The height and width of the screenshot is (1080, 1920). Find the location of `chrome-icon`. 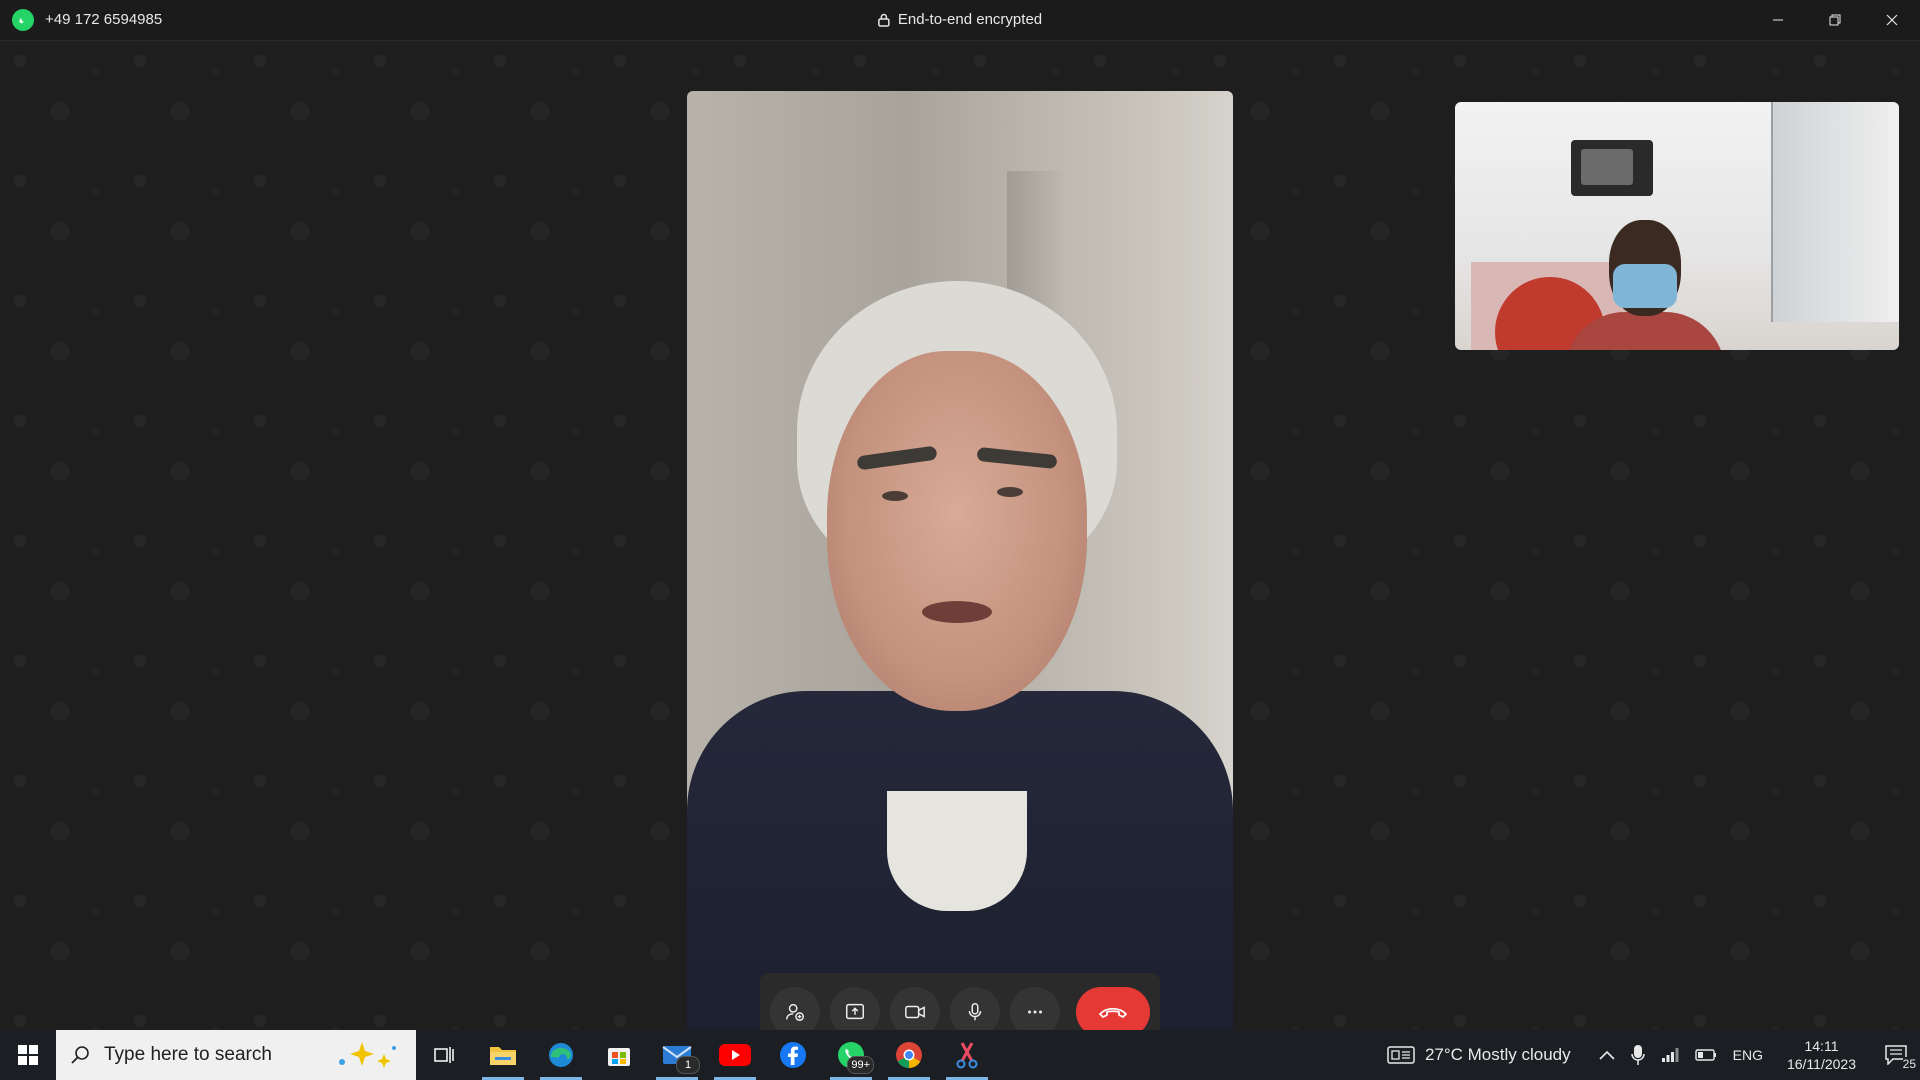

chrome-icon is located at coordinates (909, 1055).